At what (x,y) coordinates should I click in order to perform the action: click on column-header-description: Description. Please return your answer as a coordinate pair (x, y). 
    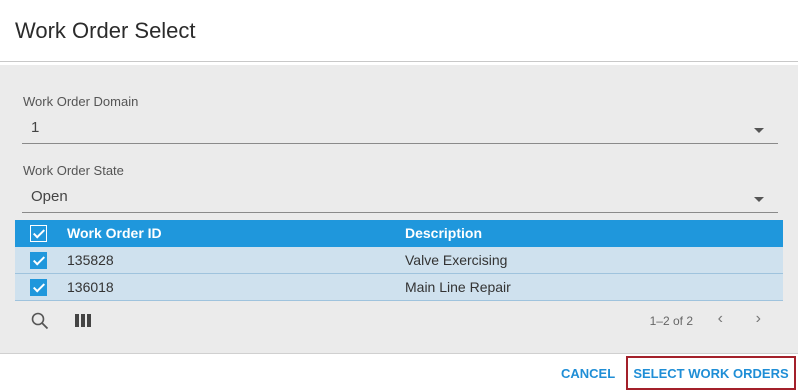
    Looking at the image, I should click on (443, 233).